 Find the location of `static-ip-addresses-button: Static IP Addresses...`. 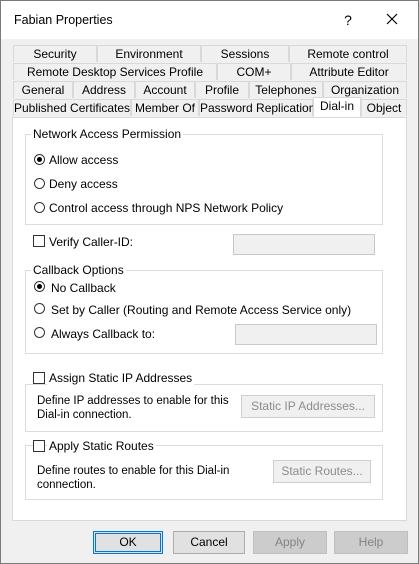

static-ip-addresses-button: Static IP Addresses... is located at coordinates (308, 406).